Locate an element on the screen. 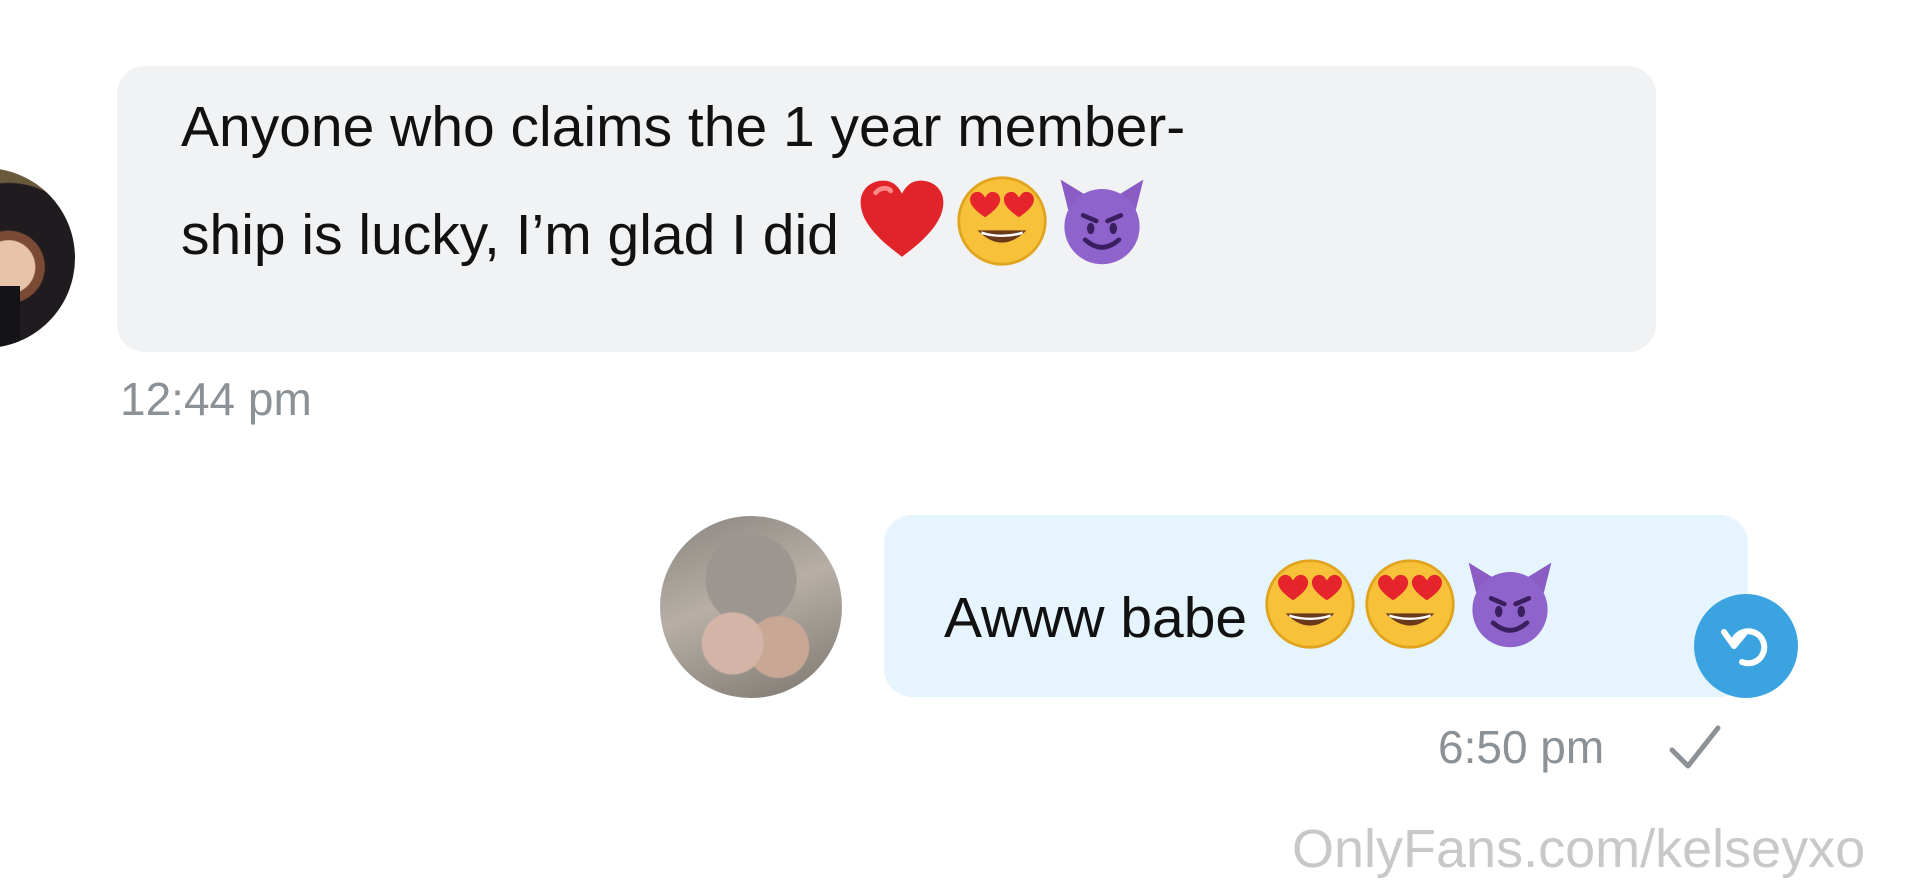  outgoing-message-line: Awww babe is located at coordinates (1346, 611).